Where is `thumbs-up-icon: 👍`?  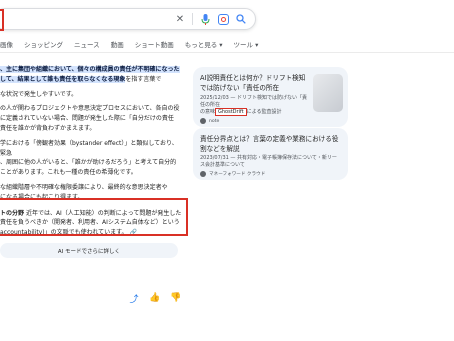
thumbs-up-icon: 👍 is located at coordinates (155, 298).